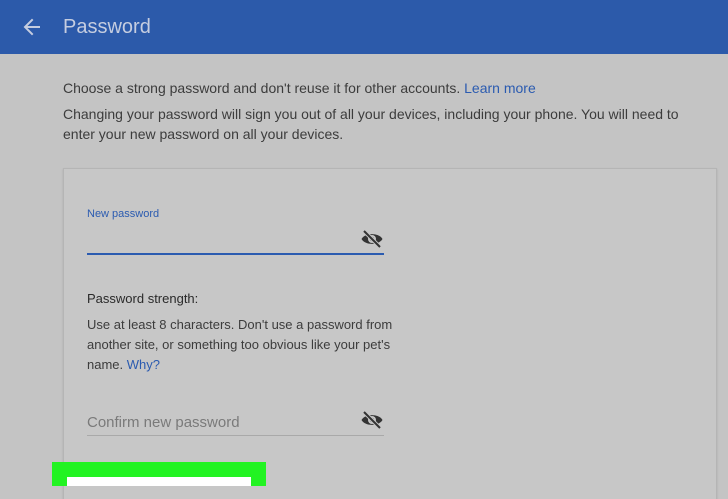  What do you see at coordinates (222, 422) in the screenshot?
I see `confirm-password-input` at bounding box center [222, 422].